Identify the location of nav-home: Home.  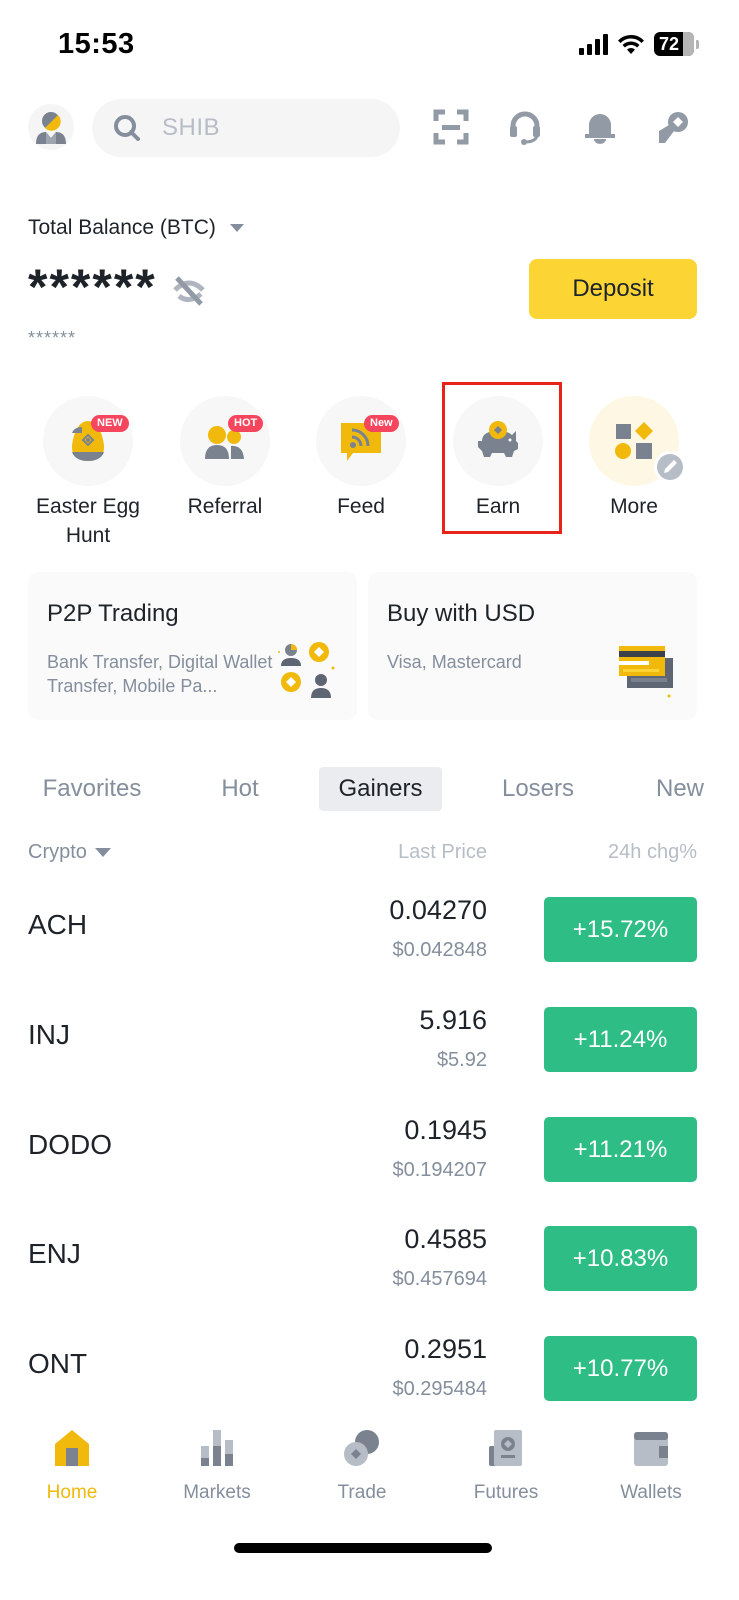
(72, 1466).